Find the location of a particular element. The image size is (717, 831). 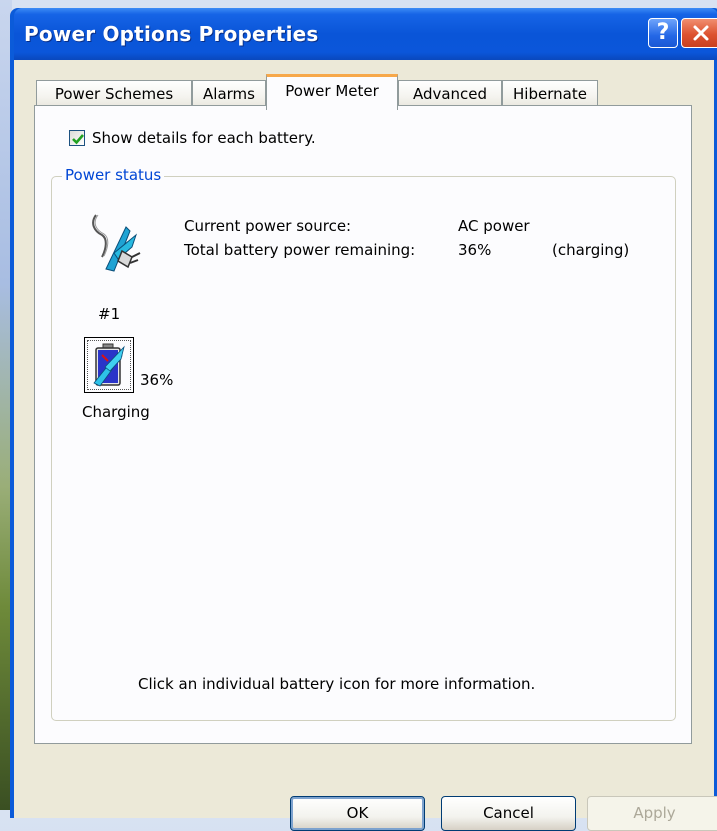

cancel-button: Cancel is located at coordinates (508, 813).